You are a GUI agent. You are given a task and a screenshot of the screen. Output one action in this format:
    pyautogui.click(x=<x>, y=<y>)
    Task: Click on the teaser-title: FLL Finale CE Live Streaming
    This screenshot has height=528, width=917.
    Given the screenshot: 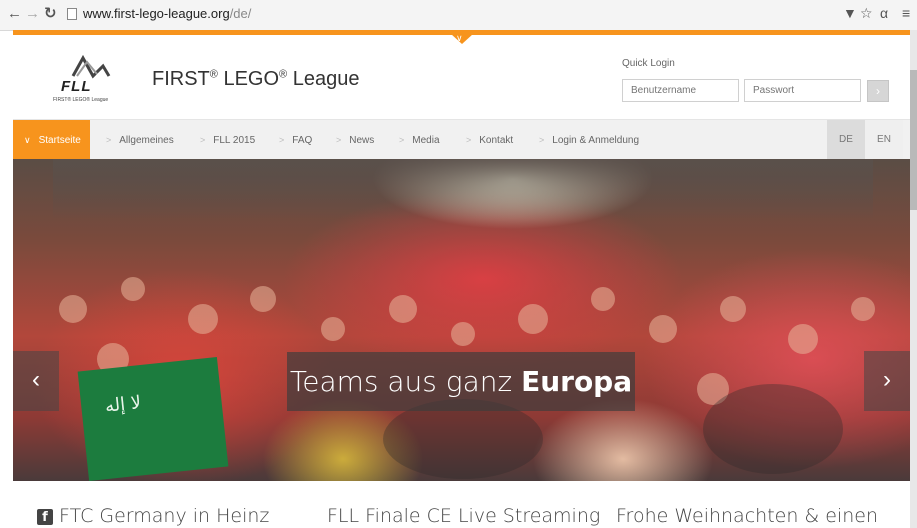 What is the action you would take?
    pyautogui.click(x=464, y=516)
    